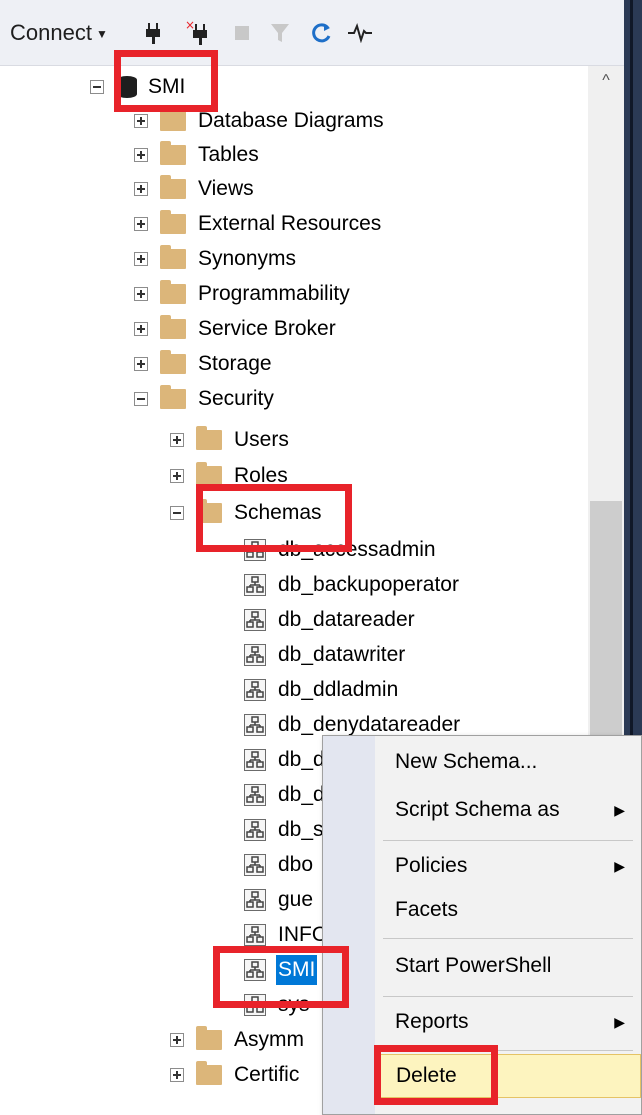  I want to click on refresh-icon, so click(322, 33).